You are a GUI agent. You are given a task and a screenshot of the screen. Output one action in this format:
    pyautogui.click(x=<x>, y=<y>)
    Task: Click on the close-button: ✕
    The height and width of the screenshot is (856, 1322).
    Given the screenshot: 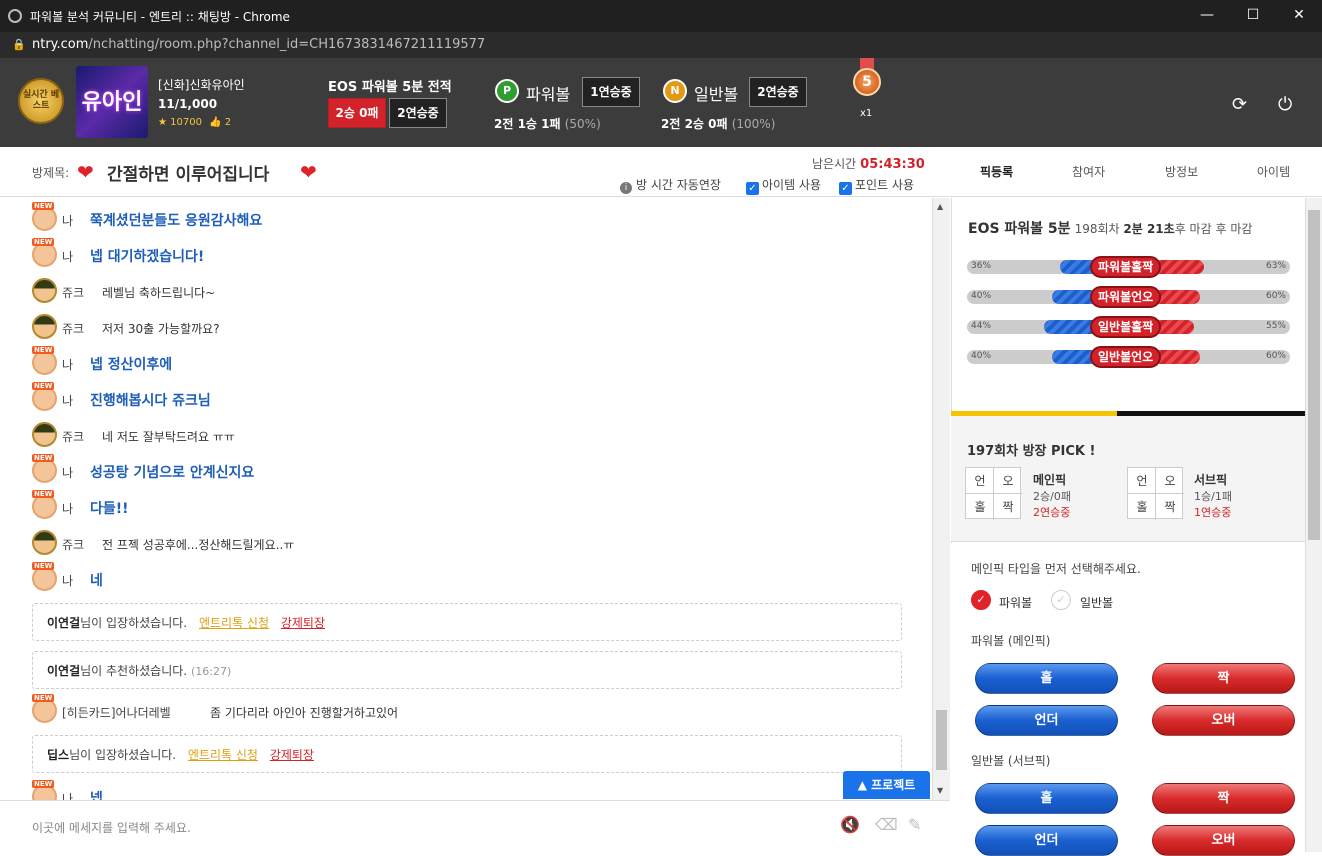 What is the action you would take?
    pyautogui.click(x=1299, y=16)
    